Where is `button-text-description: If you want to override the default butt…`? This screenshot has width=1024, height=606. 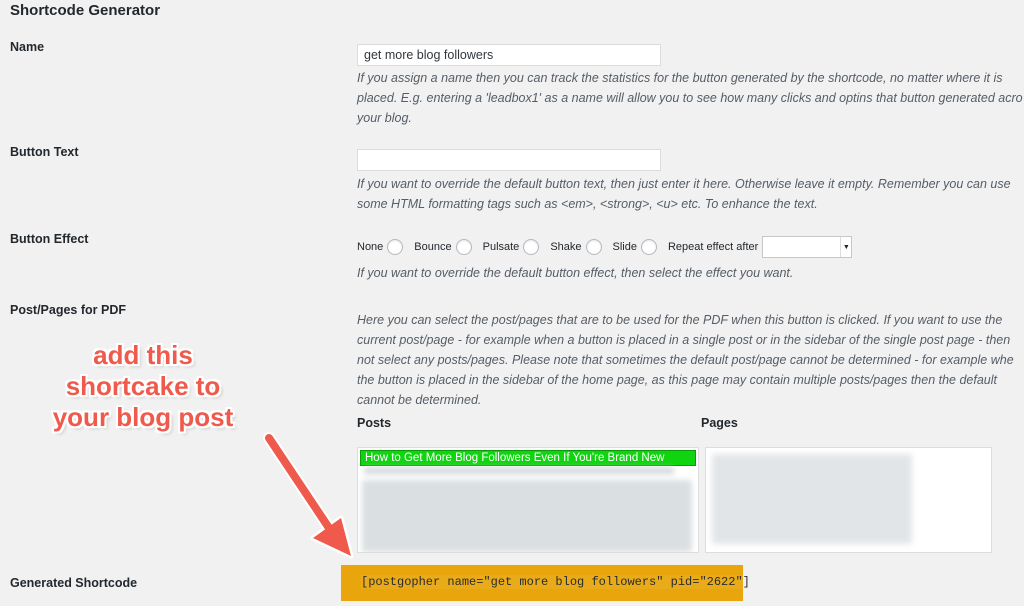
button-text-description: If you want to override the default butt… is located at coordinates (684, 194).